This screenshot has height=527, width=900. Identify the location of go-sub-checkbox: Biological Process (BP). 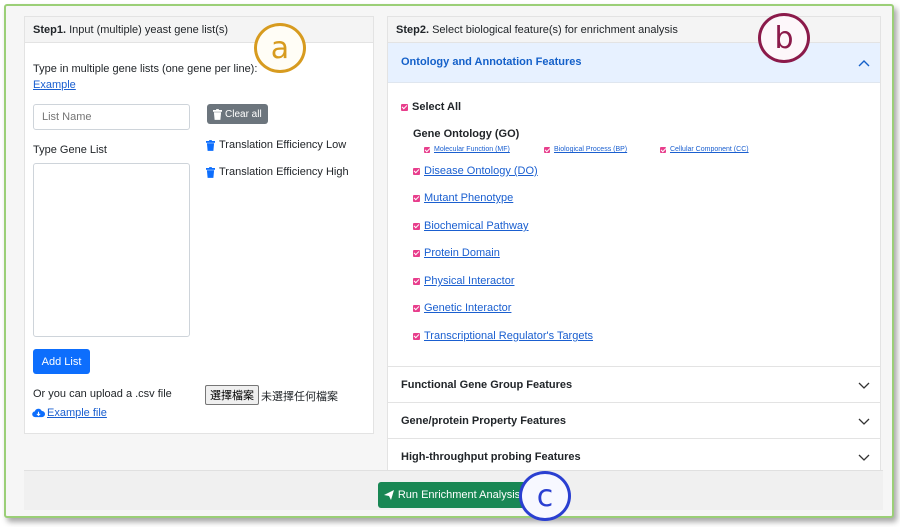
(585, 149).